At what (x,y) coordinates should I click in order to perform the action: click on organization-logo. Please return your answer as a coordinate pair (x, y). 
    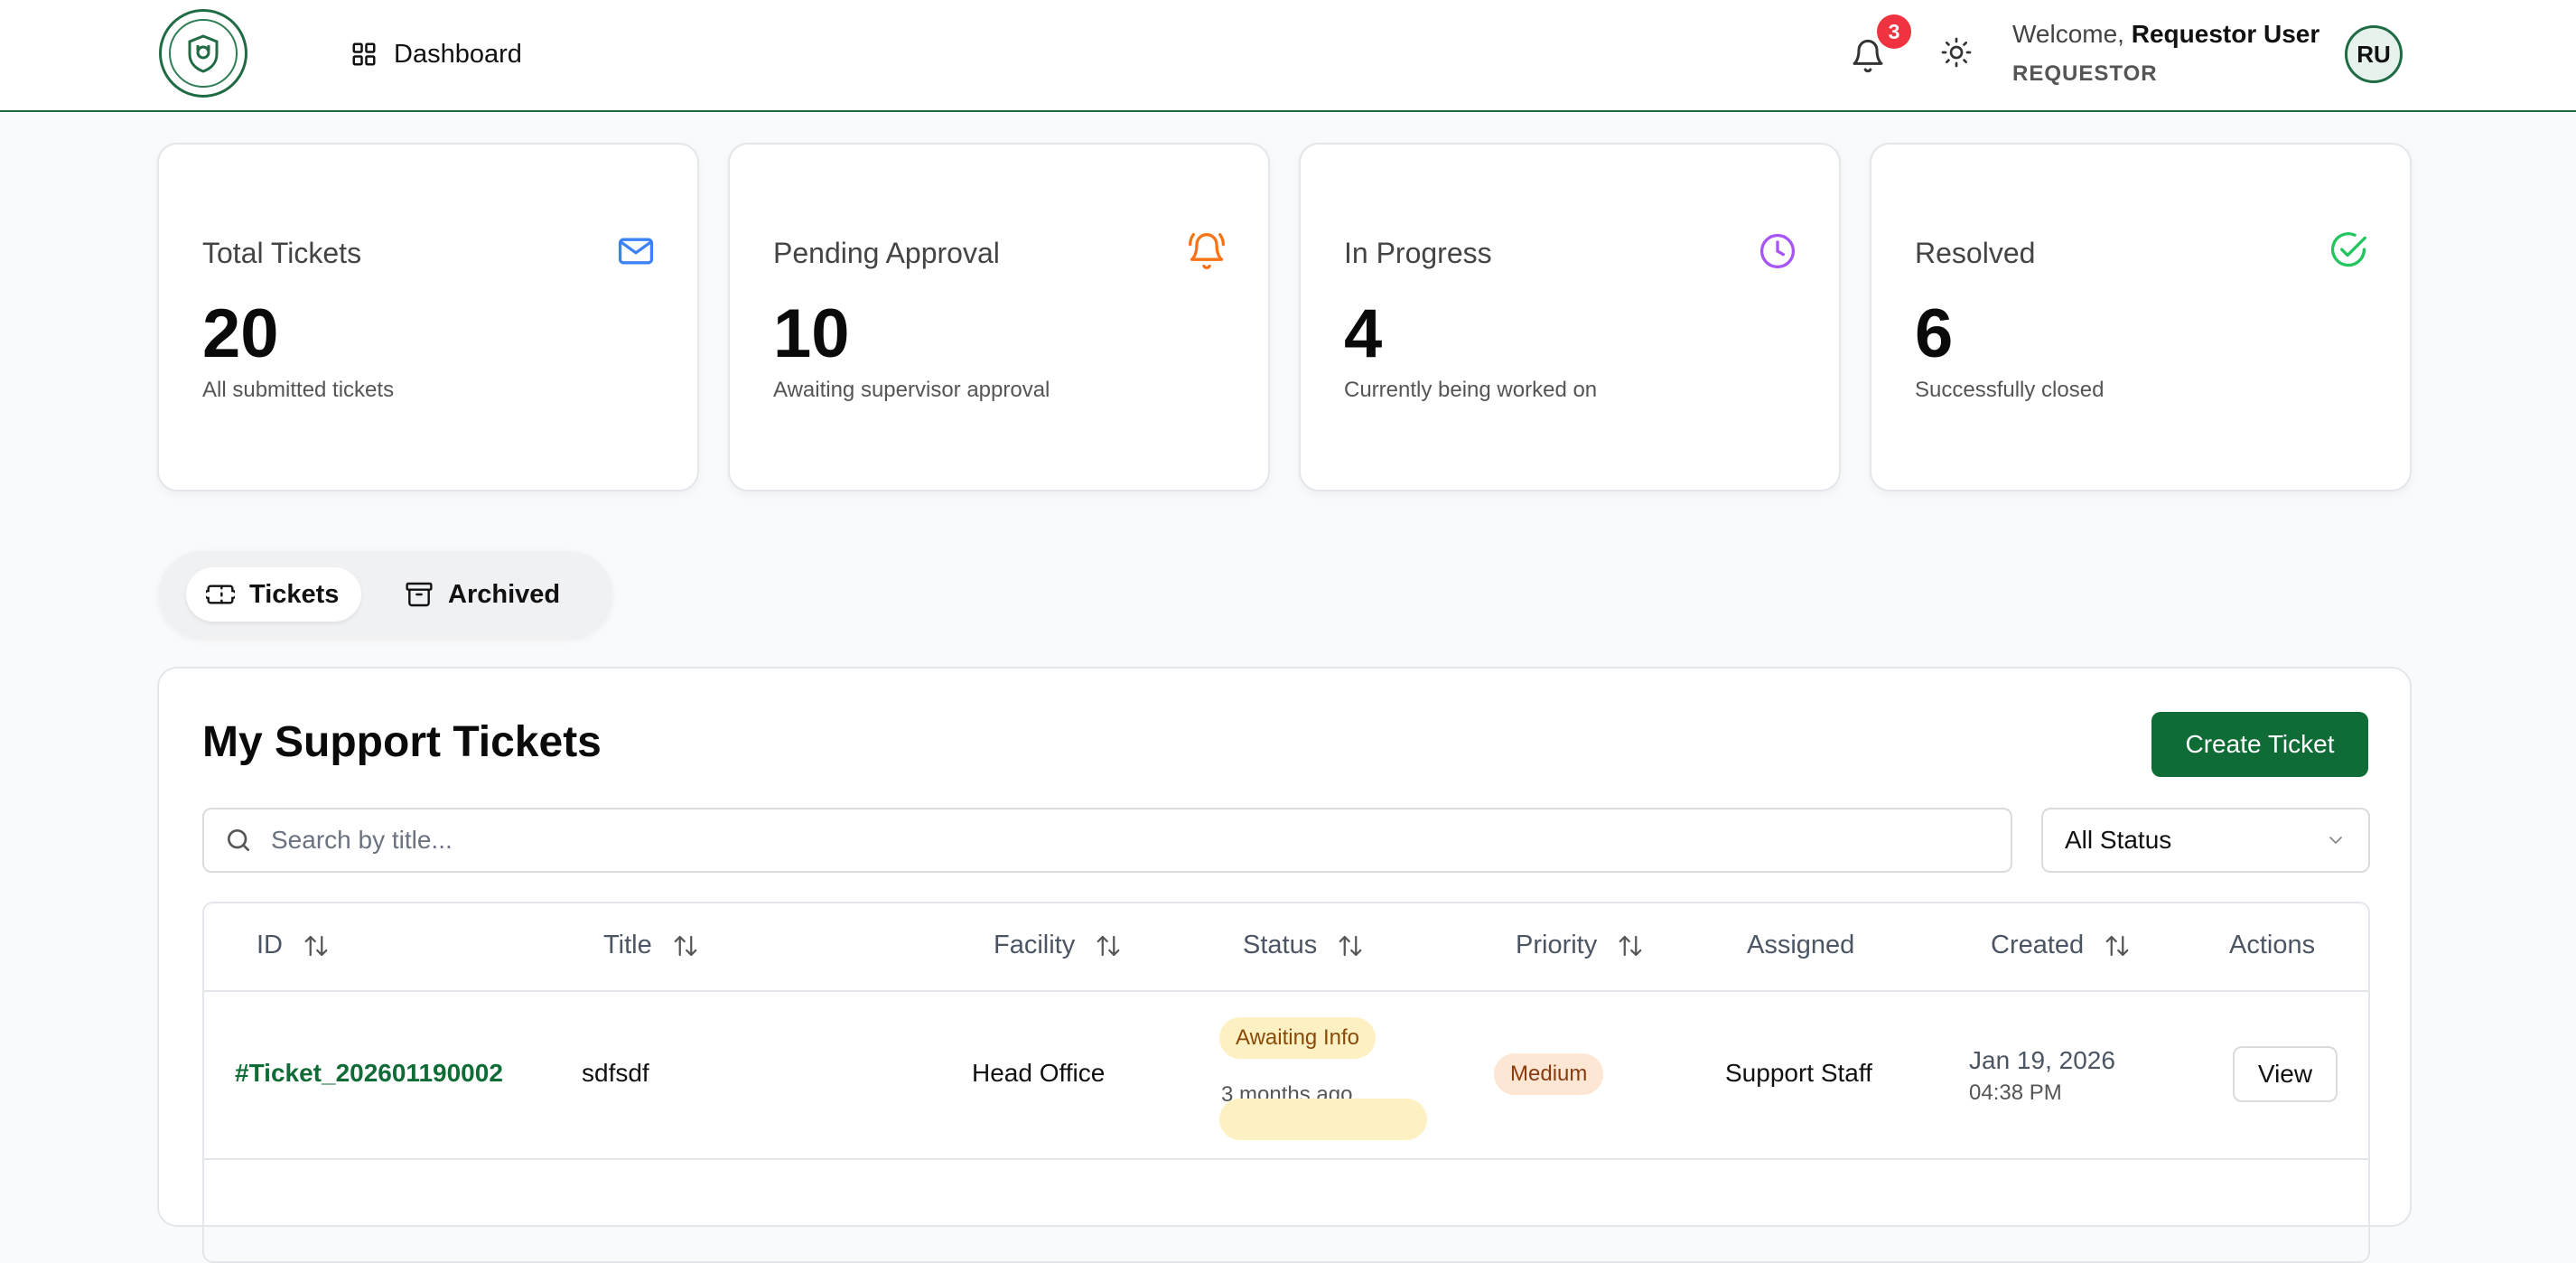
    Looking at the image, I should click on (203, 53).